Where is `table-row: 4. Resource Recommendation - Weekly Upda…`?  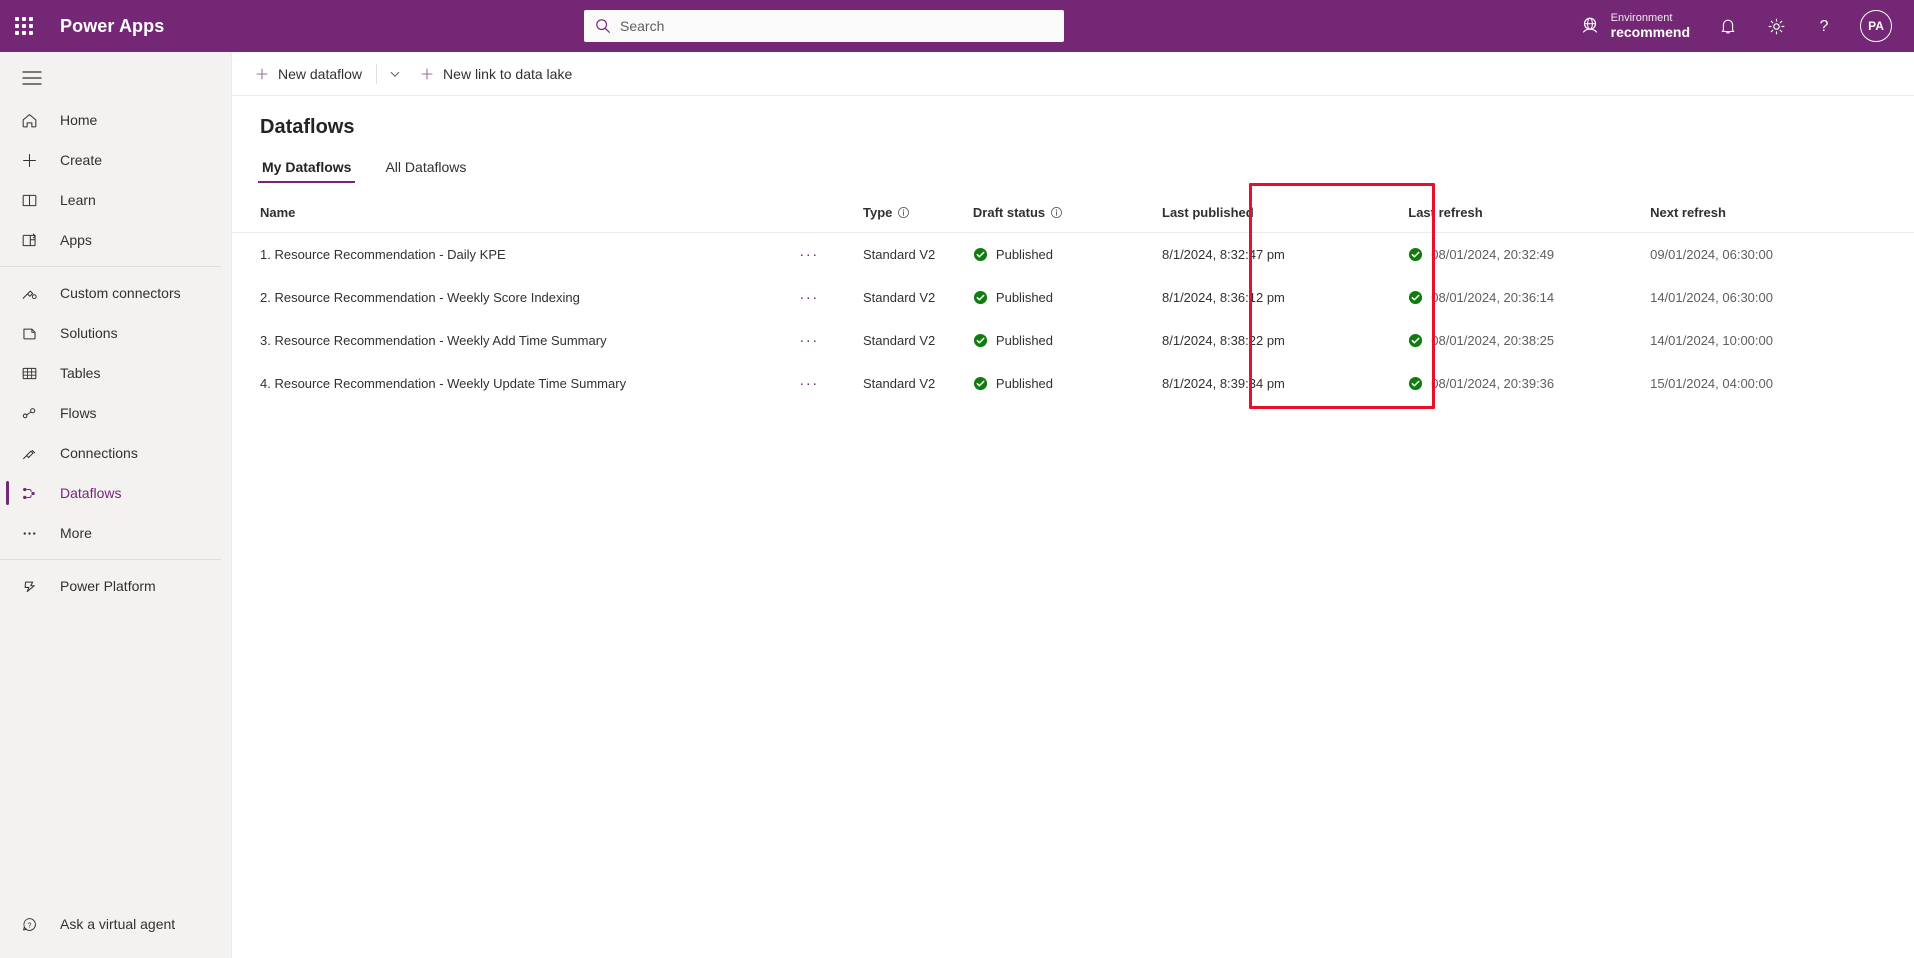 table-row: 4. Resource Recommendation - Weekly Upda… is located at coordinates (1073, 383).